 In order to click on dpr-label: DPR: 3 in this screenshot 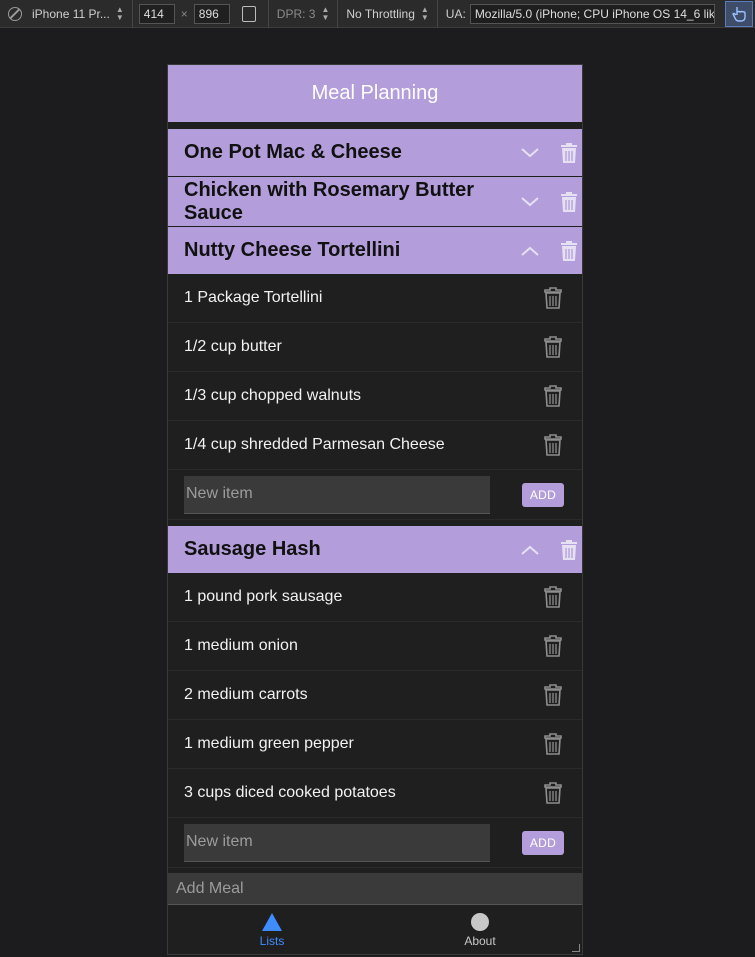, I will do `click(296, 13)`.